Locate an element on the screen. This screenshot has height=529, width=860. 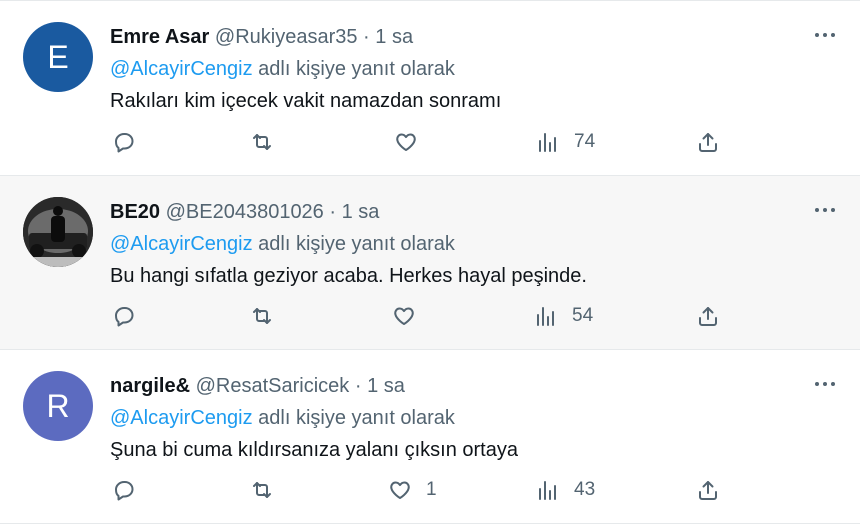
like-button: 1 is located at coordinates (412, 490).